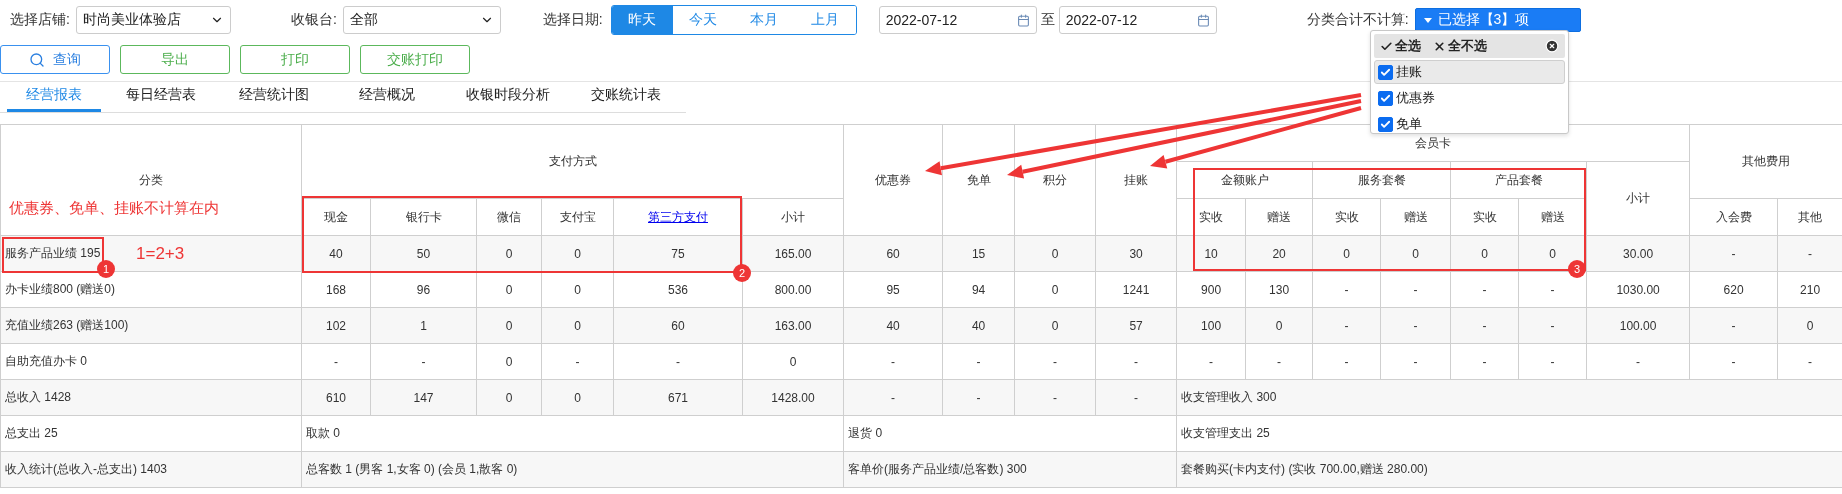 Image resolution: width=1842 pixels, height=494 pixels. I want to click on table-cell: 163.00, so click(793, 325).